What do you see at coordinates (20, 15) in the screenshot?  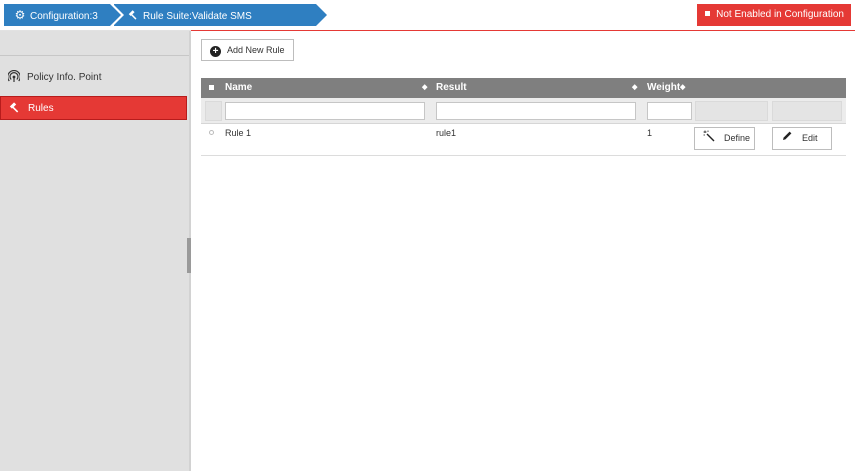 I see `gear-icon: ⚙` at bounding box center [20, 15].